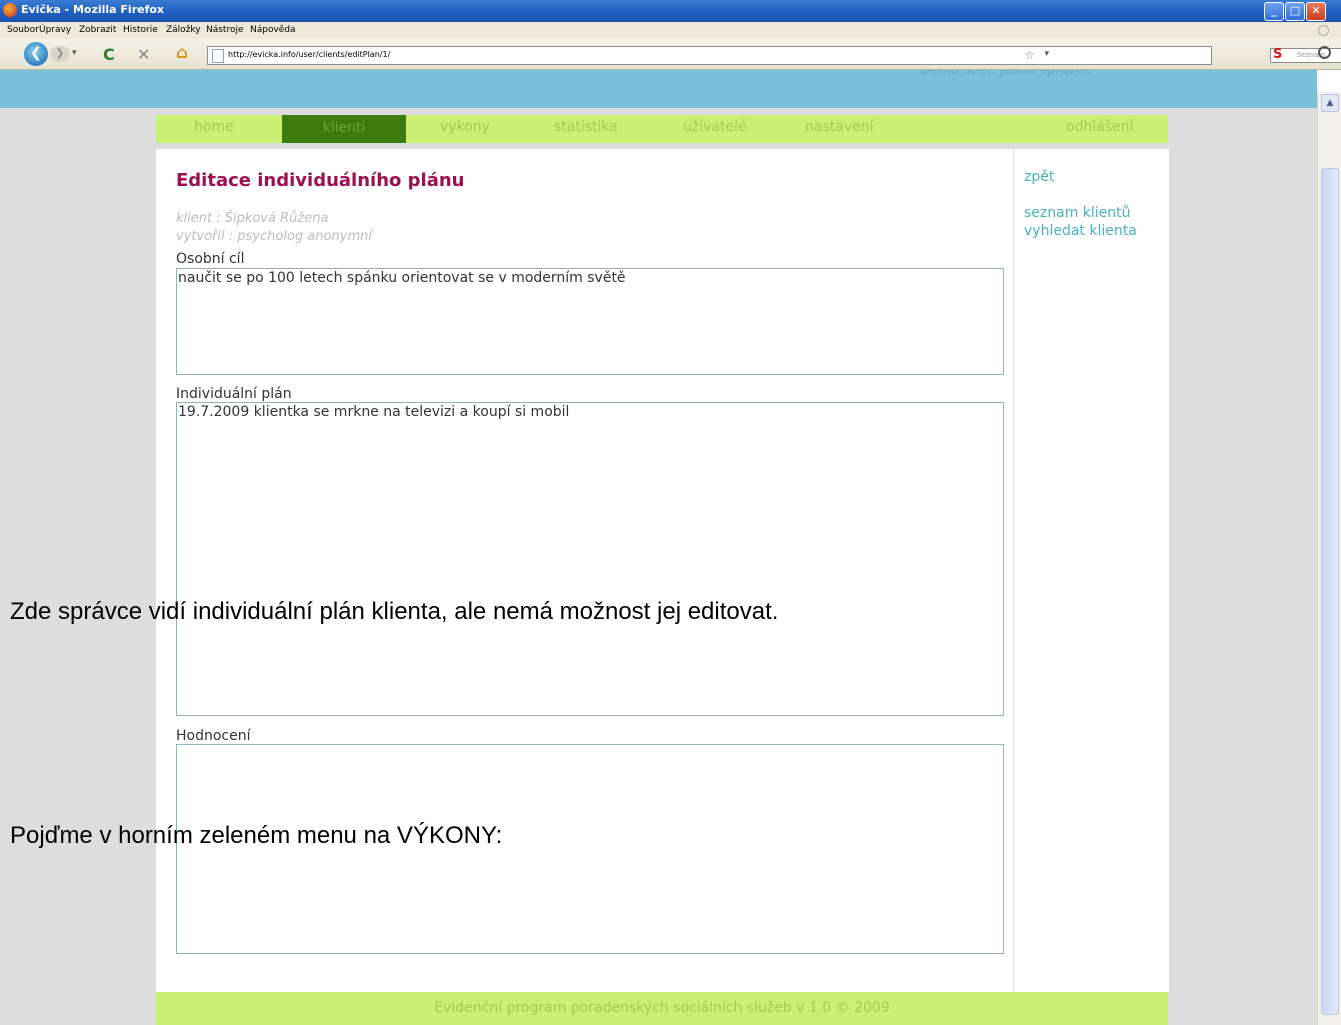 This screenshot has height=1025, width=1341. Describe the element at coordinates (1039, 177) in the screenshot. I see `back-link: zpět` at that location.